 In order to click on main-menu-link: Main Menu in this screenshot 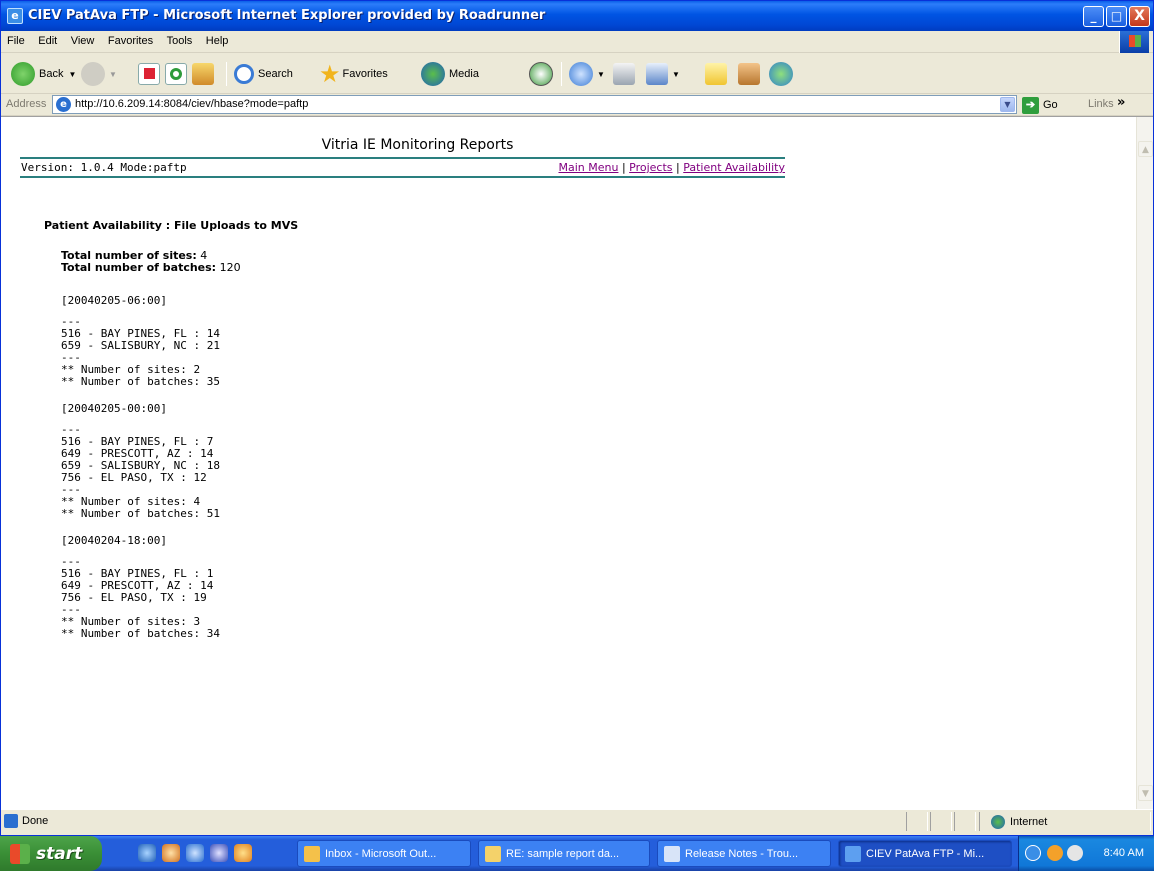, I will do `click(588, 167)`.